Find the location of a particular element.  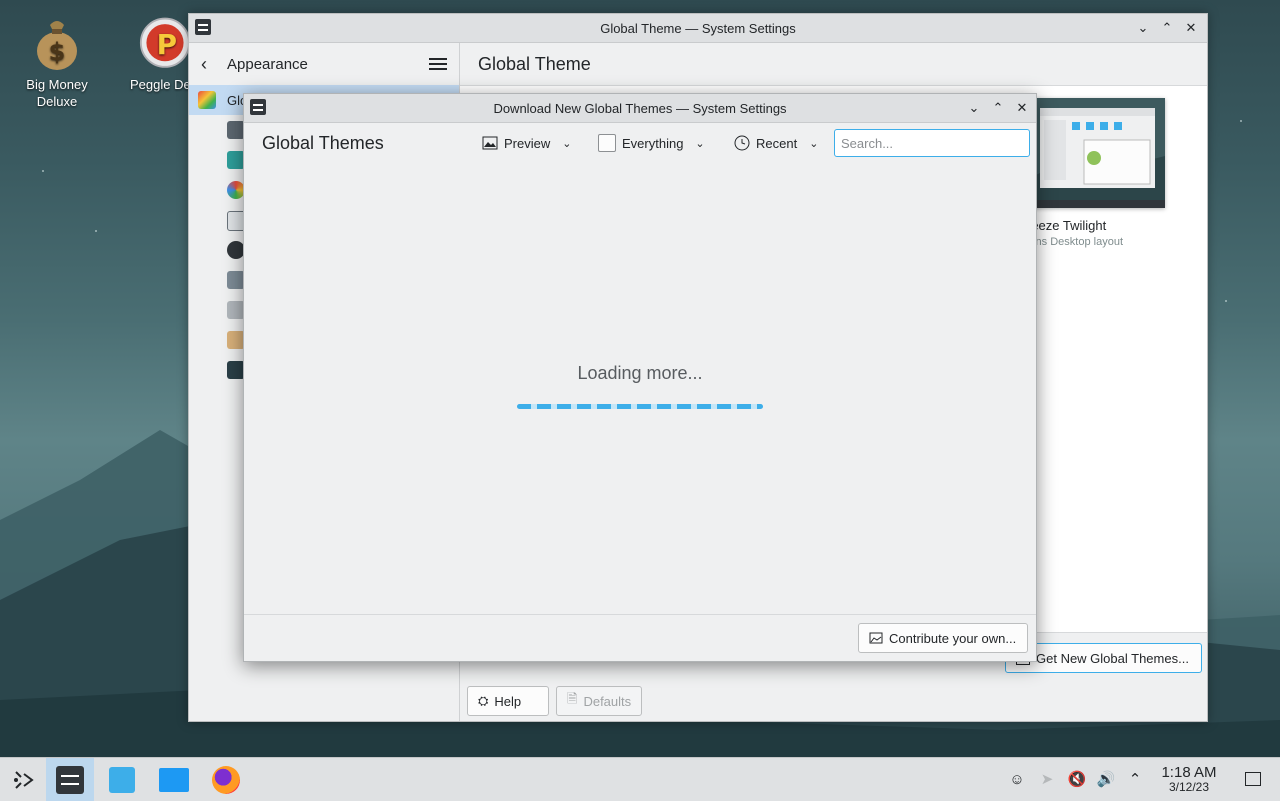

filter-dropdown: Everything ⌄ is located at coordinates (651, 143).